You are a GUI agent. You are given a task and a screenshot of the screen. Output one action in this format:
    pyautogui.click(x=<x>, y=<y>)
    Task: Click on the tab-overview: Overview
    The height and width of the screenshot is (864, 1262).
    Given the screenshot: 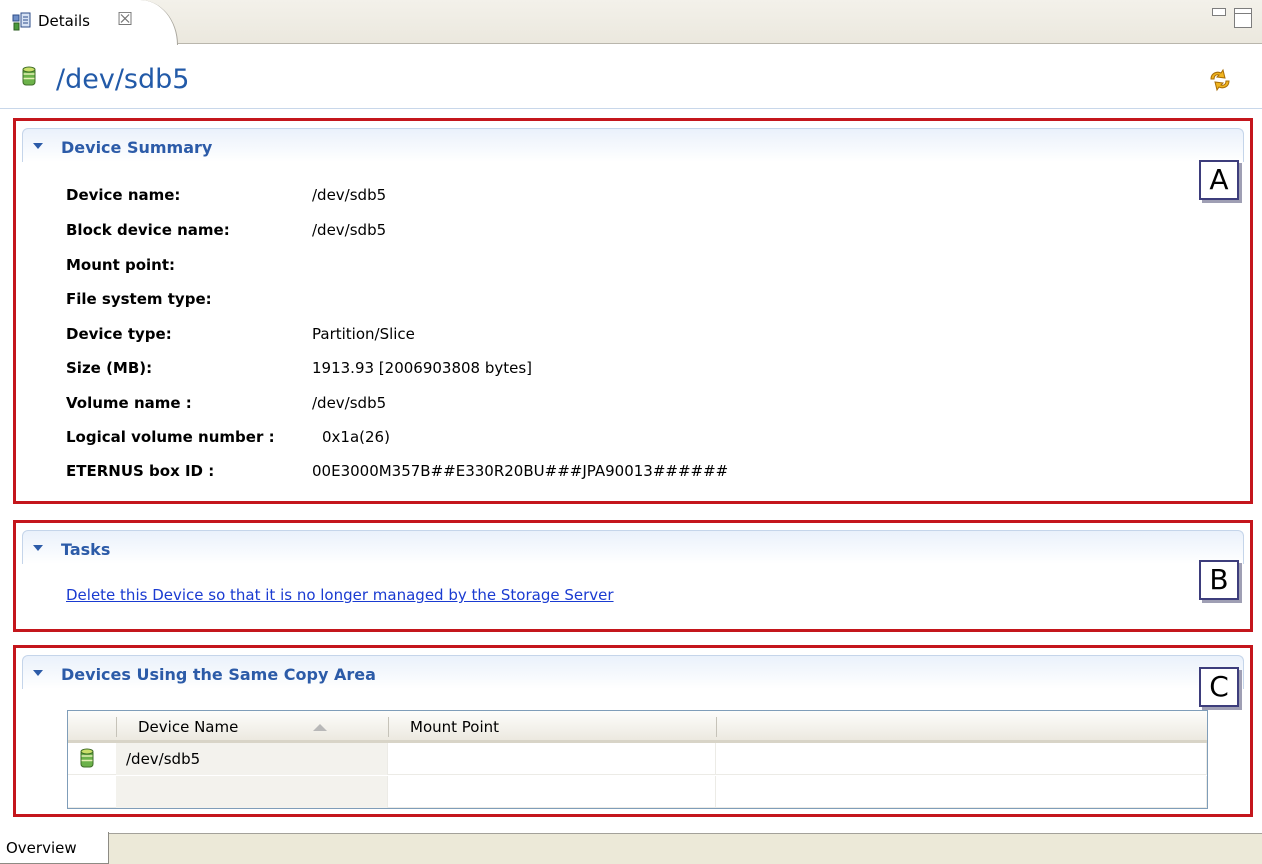 What is the action you would take?
    pyautogui.click(x=54, y=848)
    